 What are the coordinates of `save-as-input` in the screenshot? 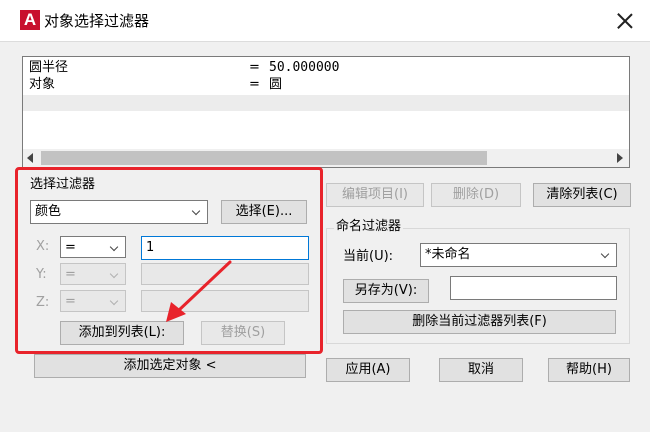 It's located at (533, 288).